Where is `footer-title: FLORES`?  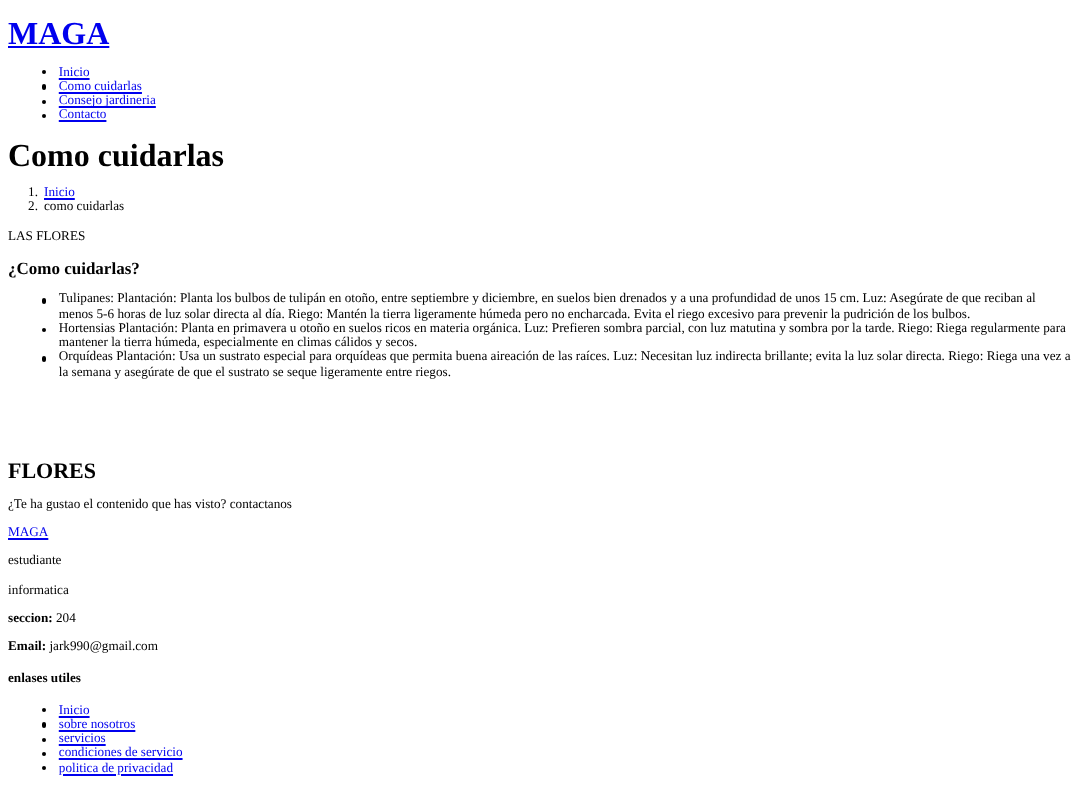 footer-title: FLORES is located at coordinates (53, 471).